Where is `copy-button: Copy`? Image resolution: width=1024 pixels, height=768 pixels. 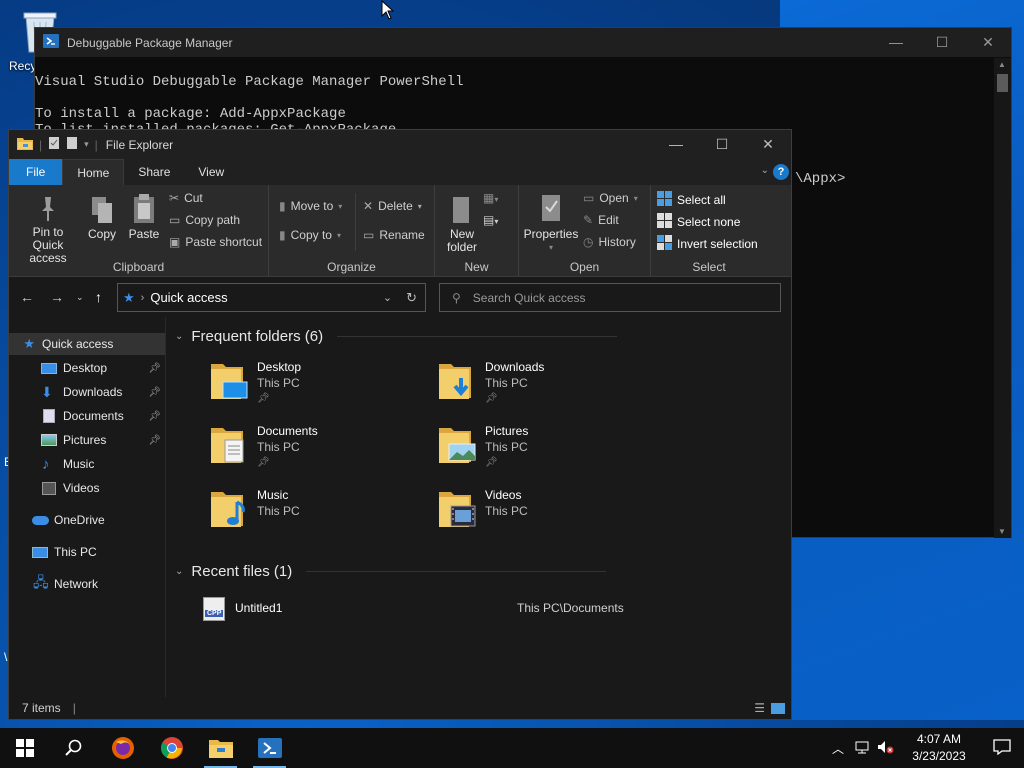 copy-button: Copy is located at coordinates (102, 218).